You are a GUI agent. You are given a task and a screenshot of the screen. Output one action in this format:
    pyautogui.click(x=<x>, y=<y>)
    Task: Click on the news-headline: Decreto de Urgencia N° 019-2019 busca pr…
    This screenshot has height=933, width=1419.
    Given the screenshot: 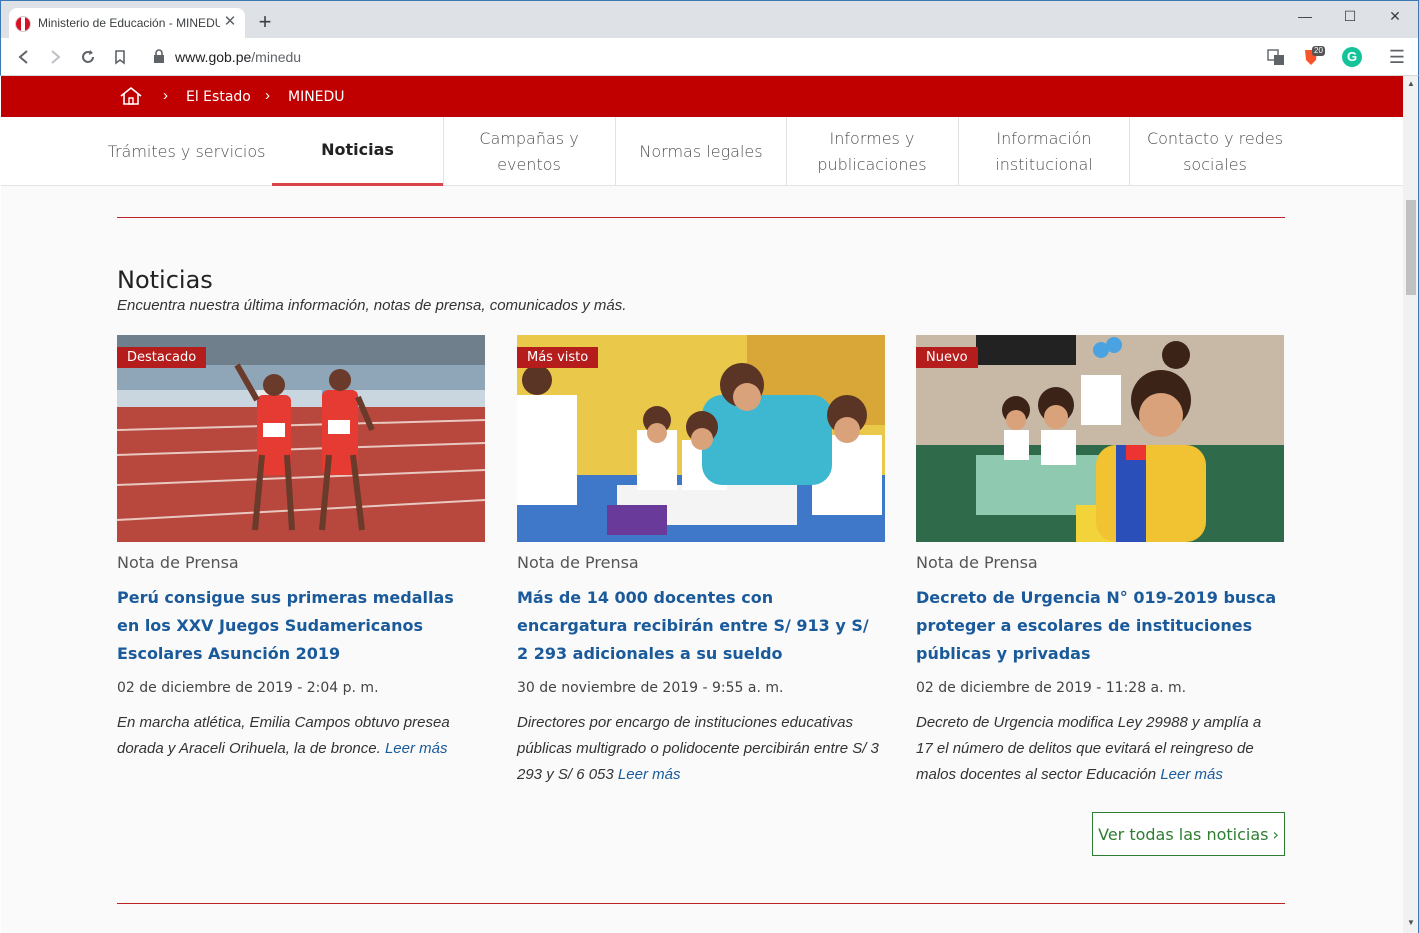 What is the action you would take?
    pyautogui.click(x=1097, y=626)
    